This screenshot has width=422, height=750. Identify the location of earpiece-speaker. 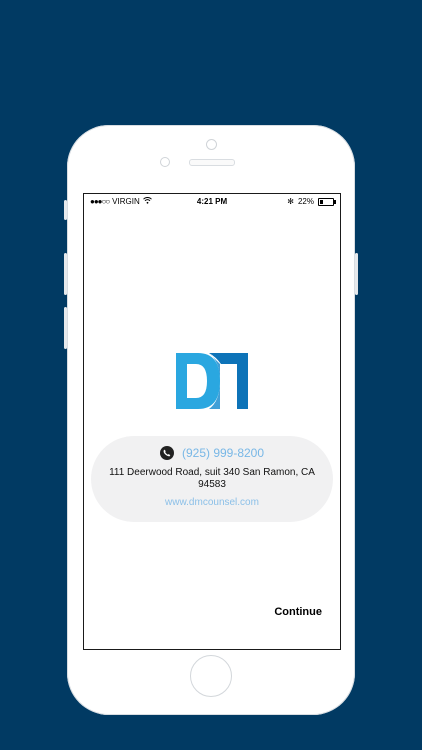
(212, 162).